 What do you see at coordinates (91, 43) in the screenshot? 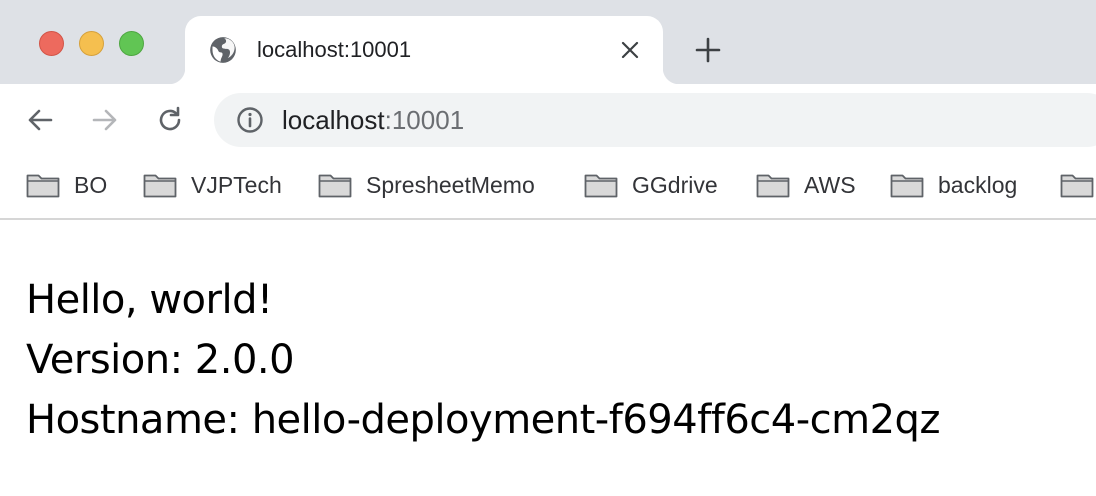
I see `window-minimize-button` at bounding box center [91, 43].